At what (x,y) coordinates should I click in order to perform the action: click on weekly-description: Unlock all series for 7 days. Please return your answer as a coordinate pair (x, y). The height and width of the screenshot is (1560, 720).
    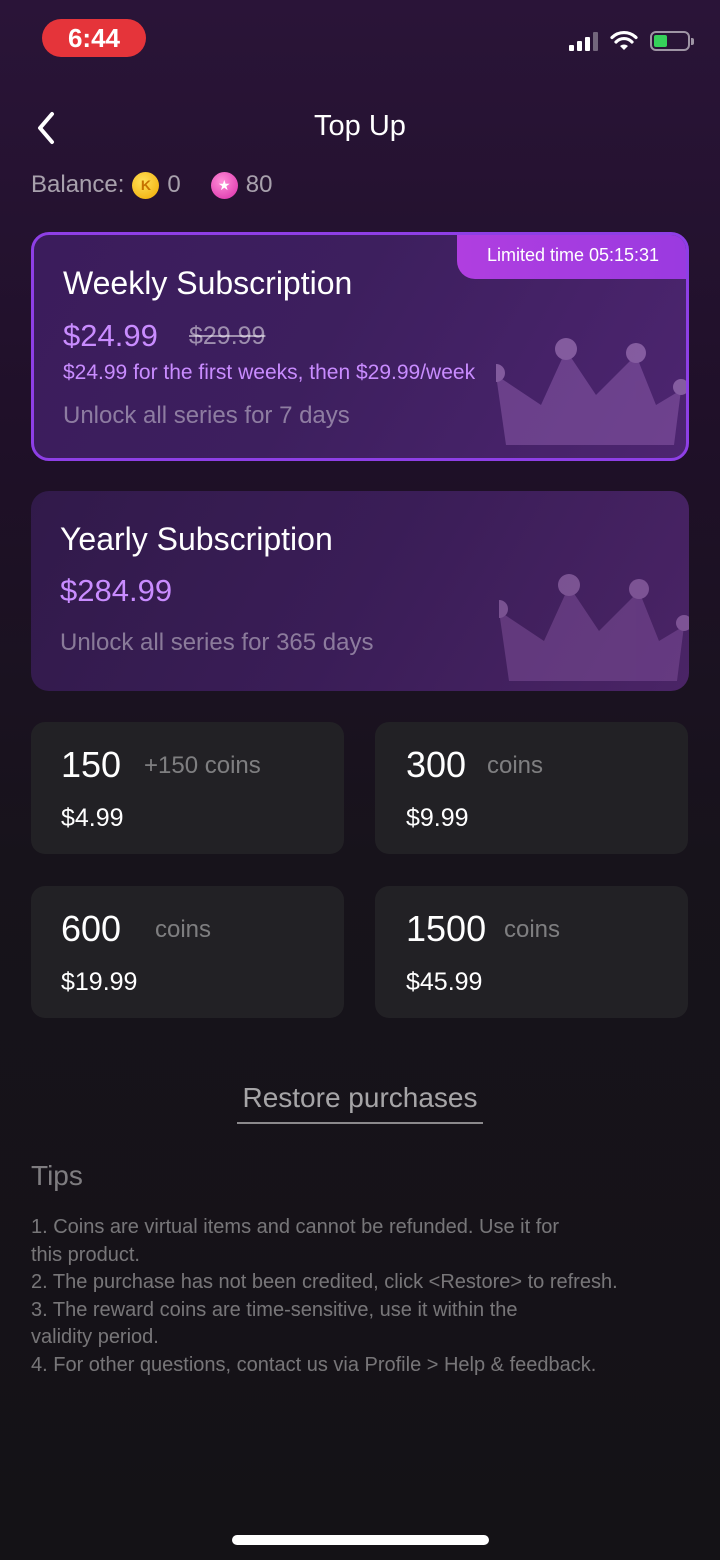
    Looking at the image, I should click on (206, 415).